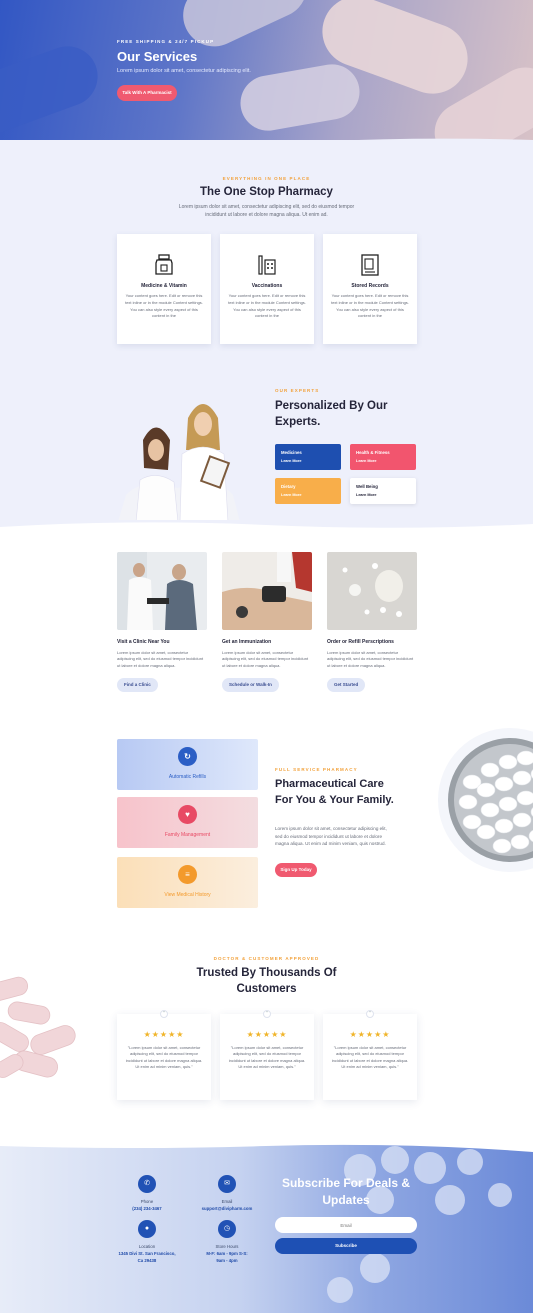 The height and width of the screenshot is (1313, 533). Describe the element at coordinates (383, 457) in the screenshot. I see `tile-health-fitness: Health & Fitness Learn More` at that location.